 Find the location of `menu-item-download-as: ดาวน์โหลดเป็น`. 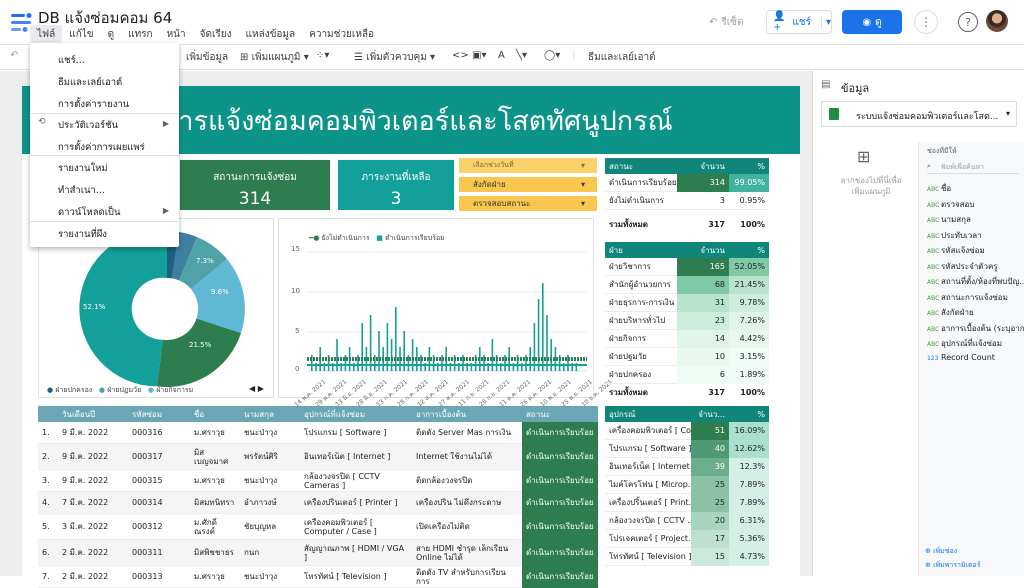

menu-item-download-as: ดาวน์โหลดเป็น is located at coordinates (89, 212).